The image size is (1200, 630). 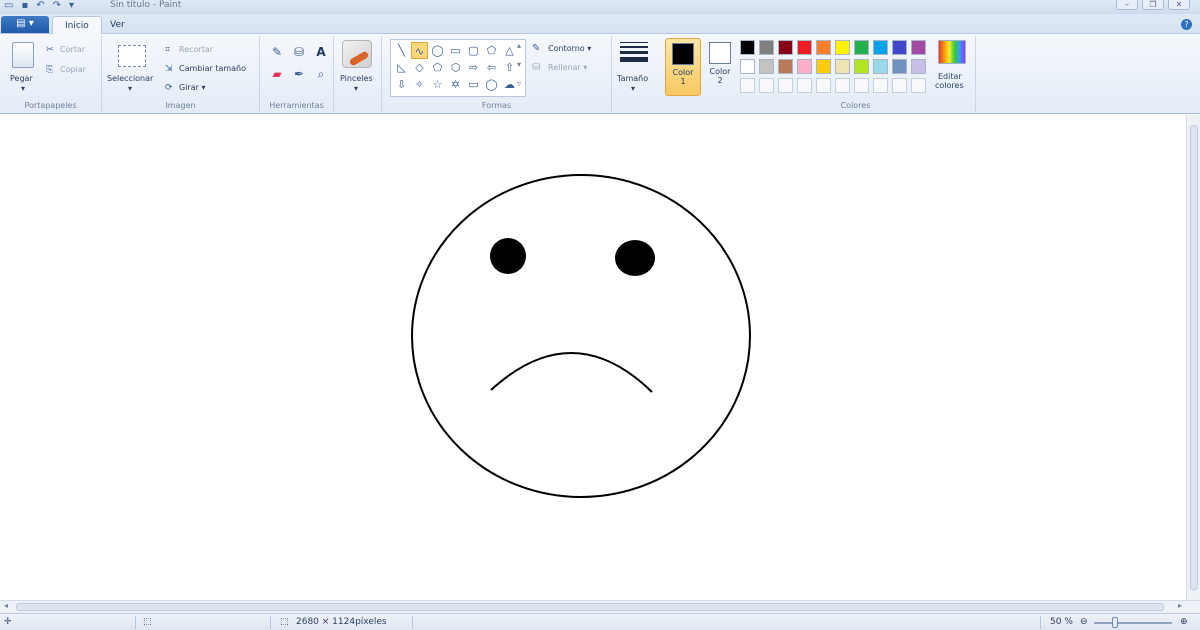 I want to click on four-point-star-shape-icon: ✧, so click(x=419, y=84).